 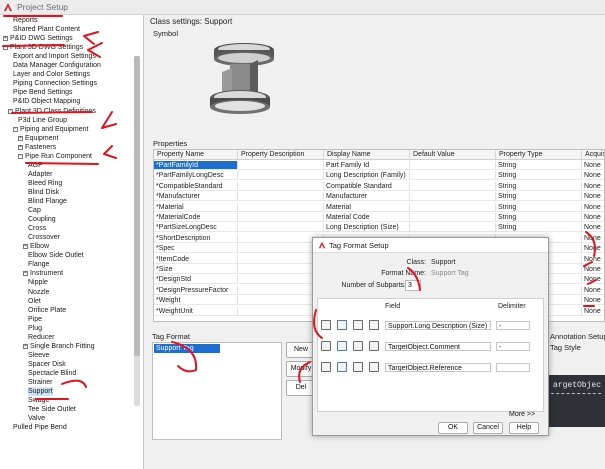 What do you see at coordinates (40, 392) in the screenshot?
I see `tree-item: Support` at bounding box center [40, 392].